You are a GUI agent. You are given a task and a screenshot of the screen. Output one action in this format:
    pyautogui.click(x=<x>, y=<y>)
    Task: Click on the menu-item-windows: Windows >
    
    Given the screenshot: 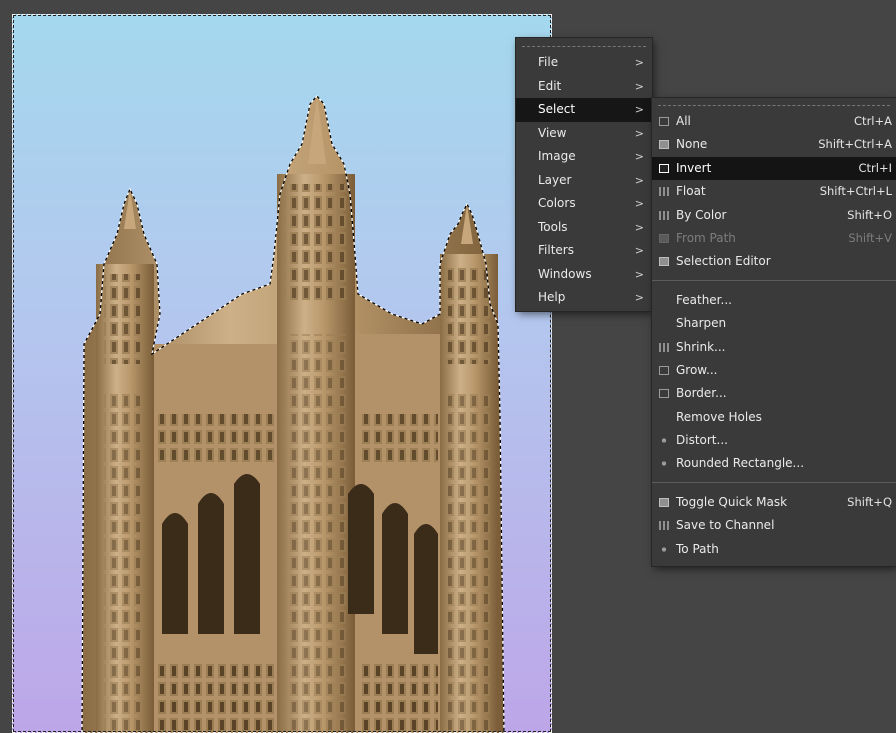 What is the action you would take?
    pyautogui.click(x=584, y=275)
    